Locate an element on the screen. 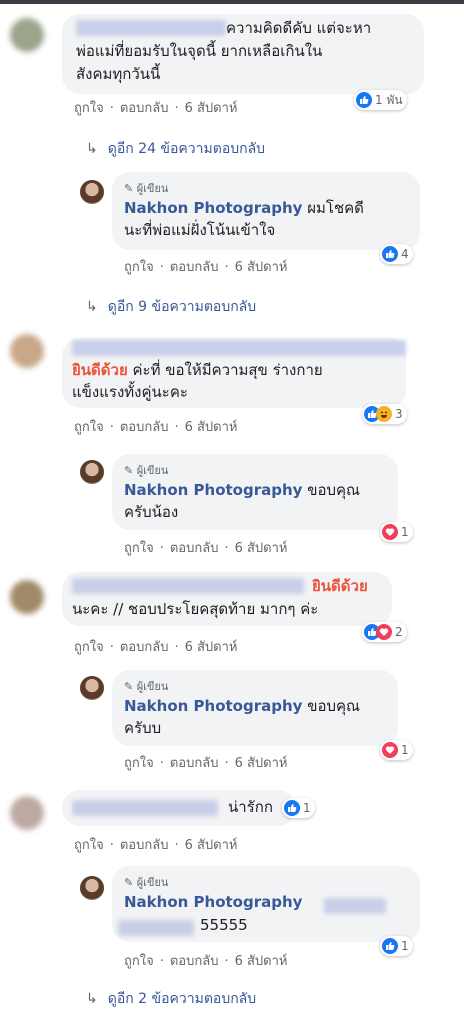 The image size is (464, 1010). reaction-count-pill: 1 พัน is located at coordinates (380, 100).